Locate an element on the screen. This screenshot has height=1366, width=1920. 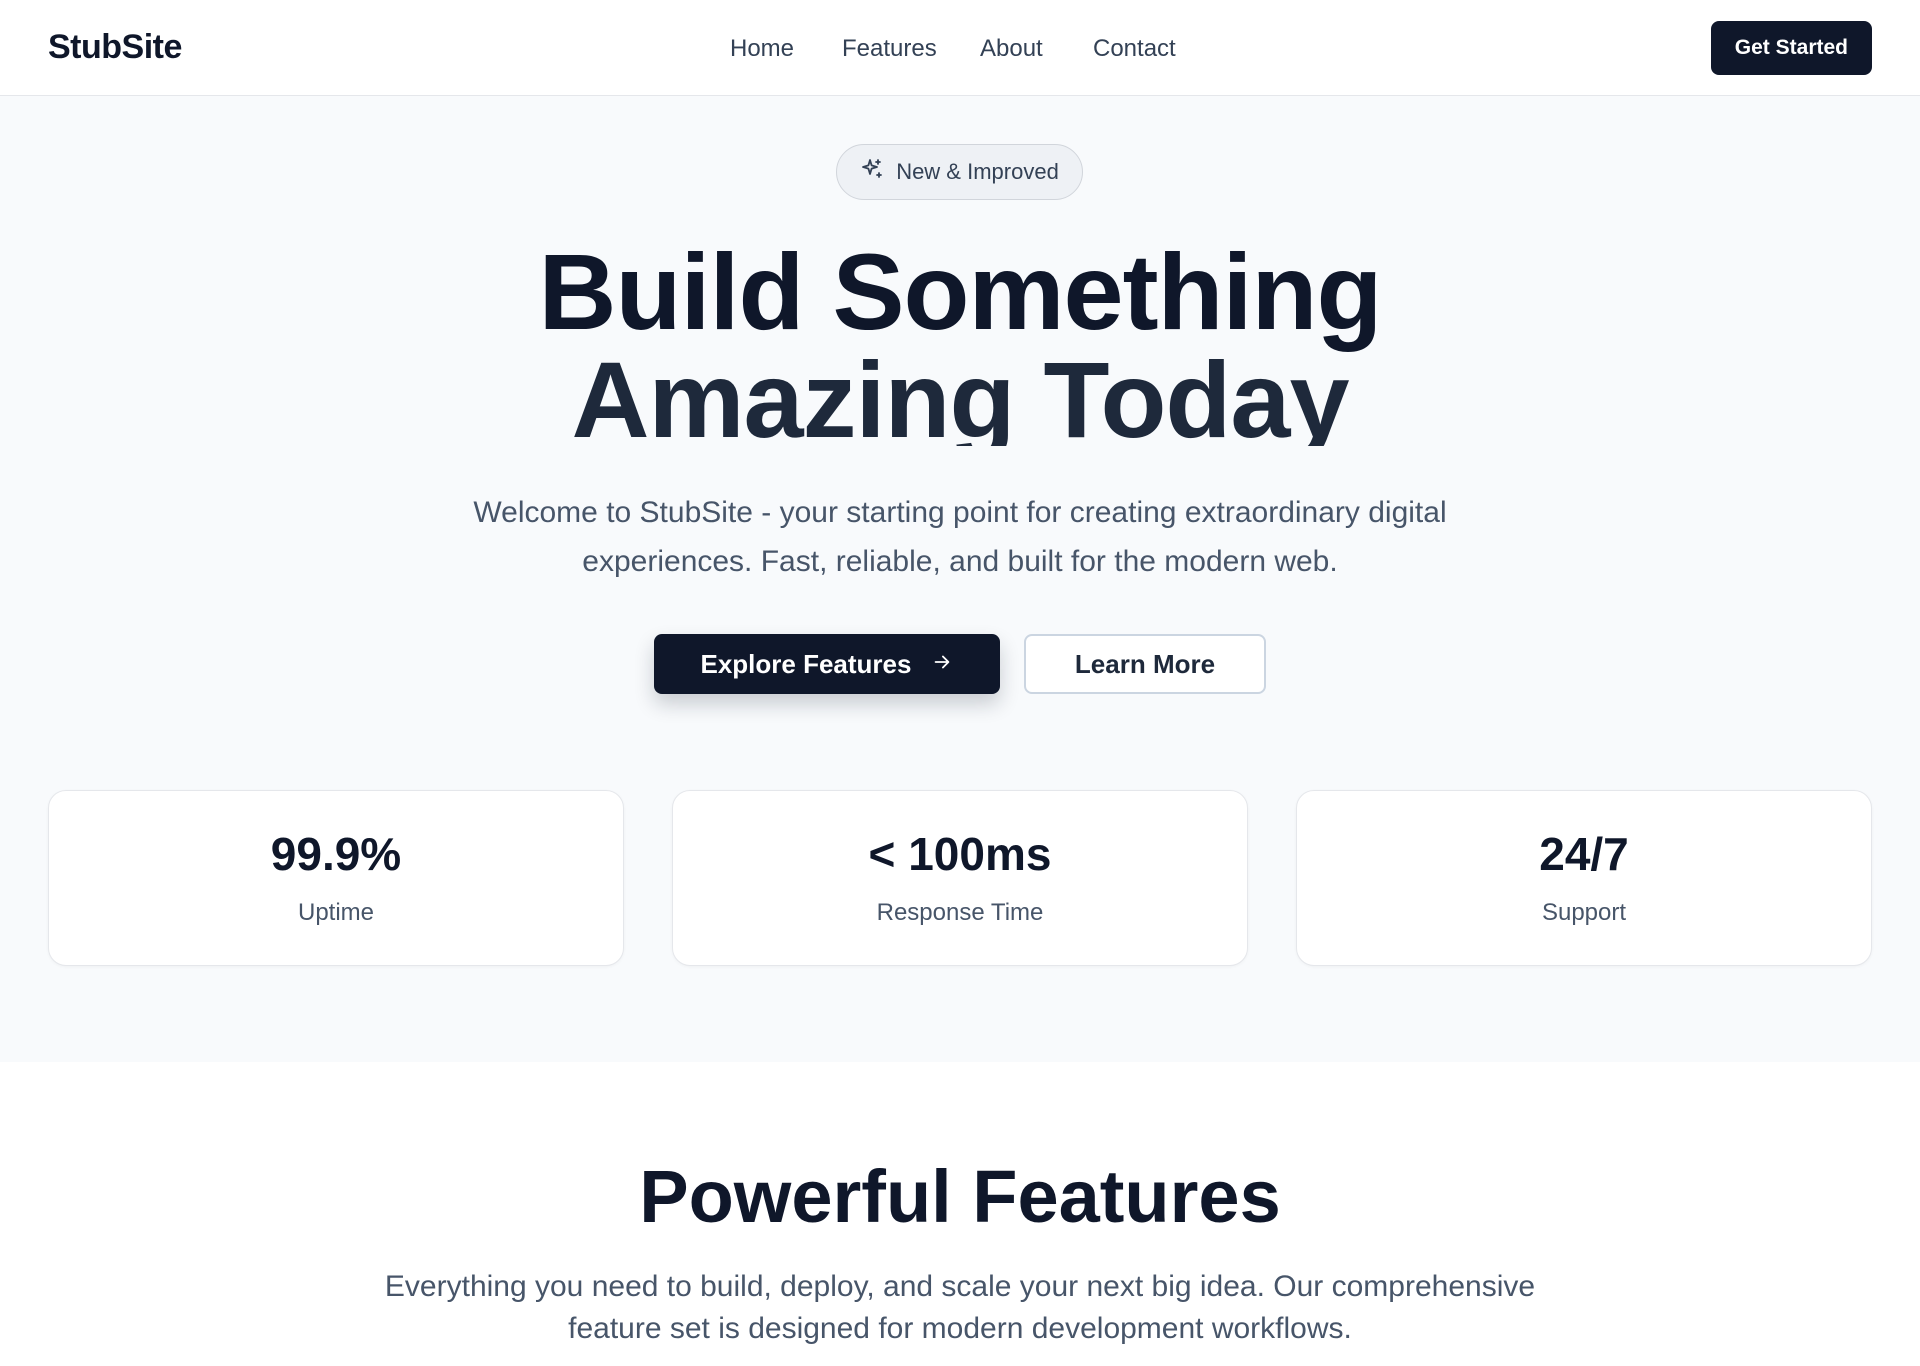
nav-link-home: Home is located at coordinates (762, 49).